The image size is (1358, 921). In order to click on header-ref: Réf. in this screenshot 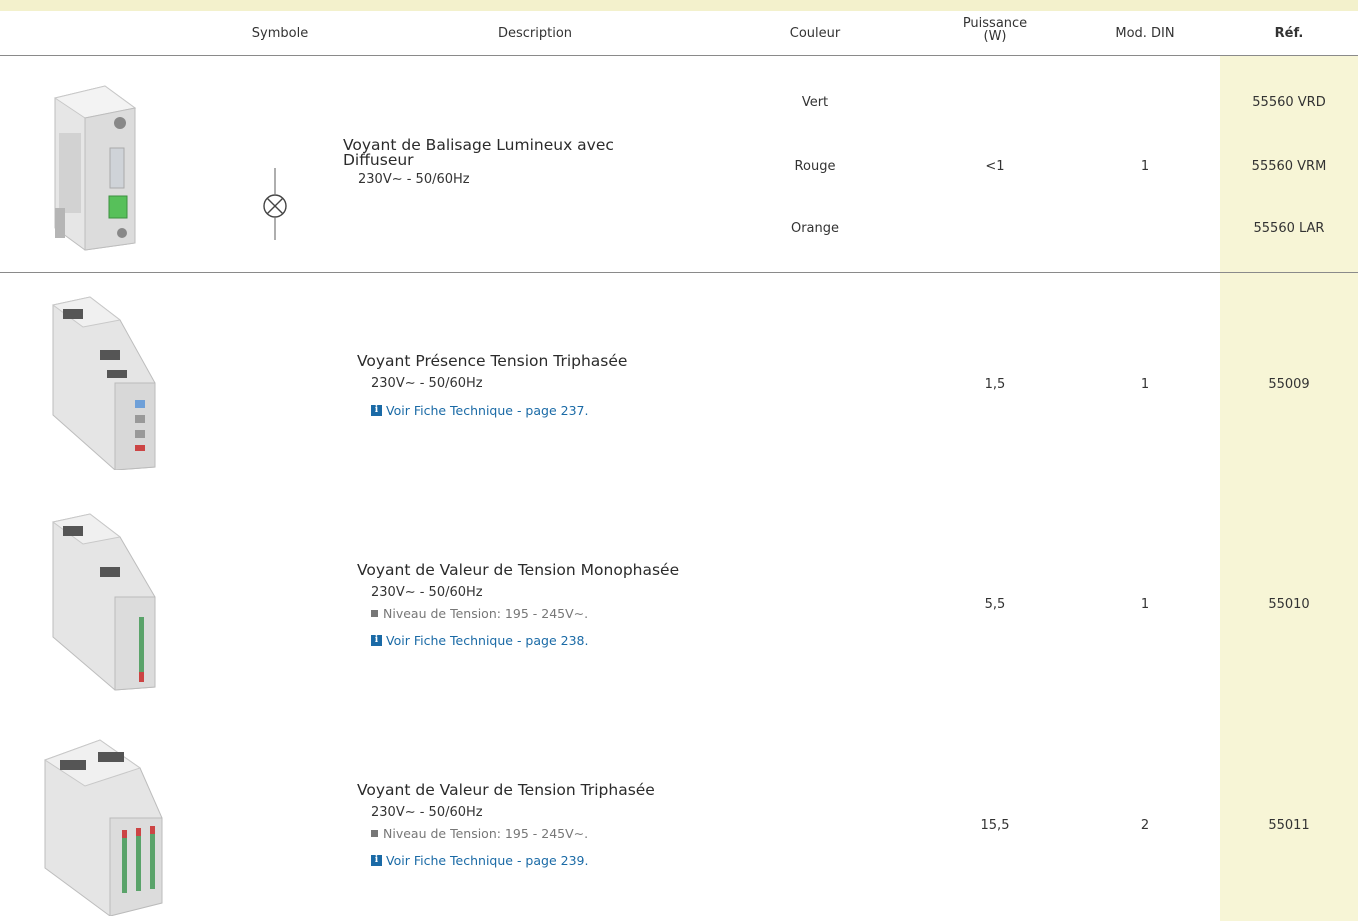, I will do `click(1289, 33)`.